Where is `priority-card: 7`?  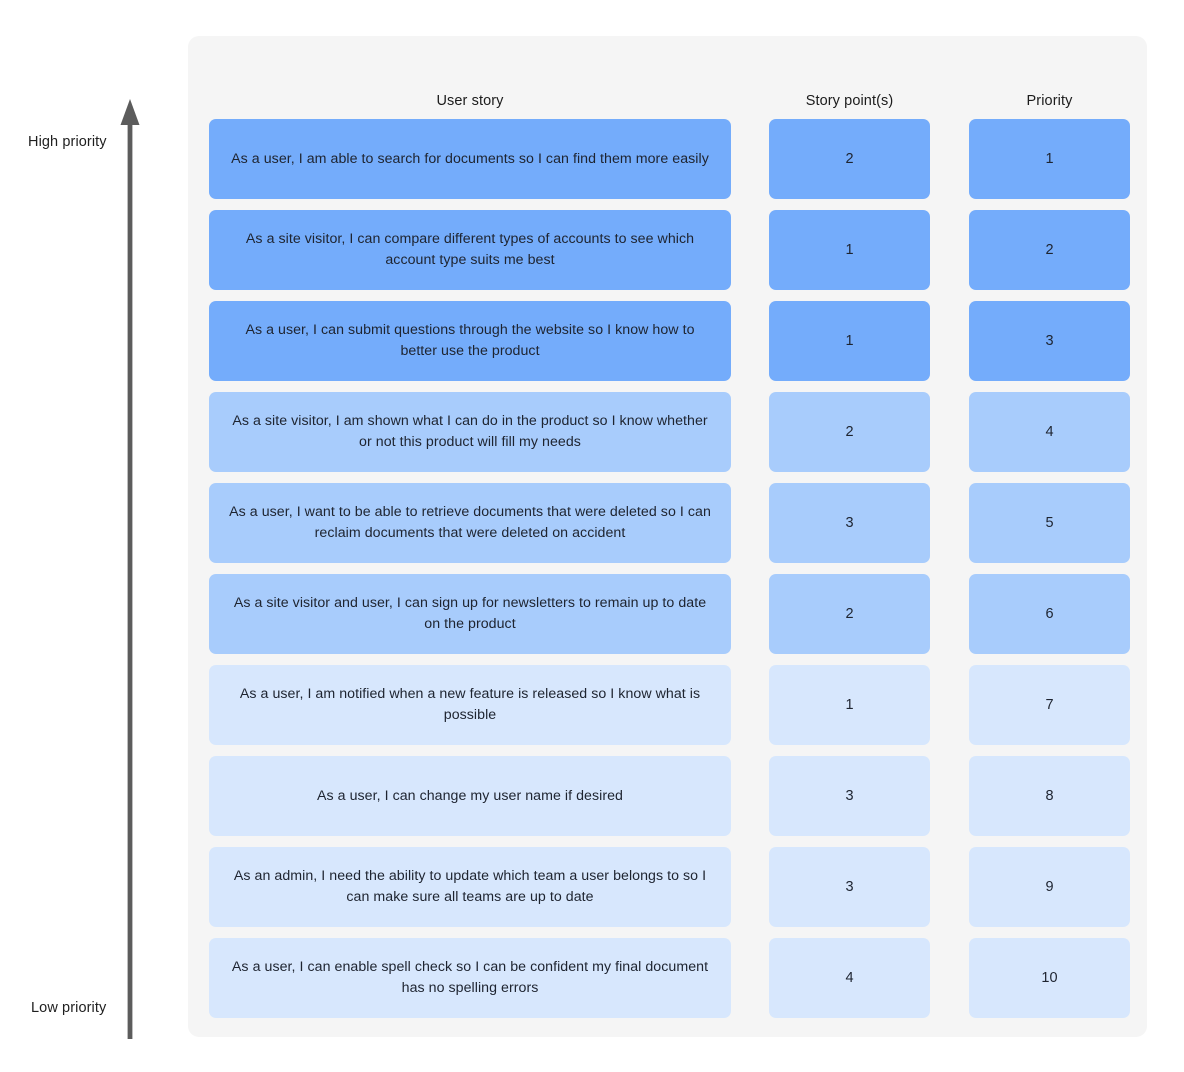
priority-card: 7 is located at coordinates (1049, 705).